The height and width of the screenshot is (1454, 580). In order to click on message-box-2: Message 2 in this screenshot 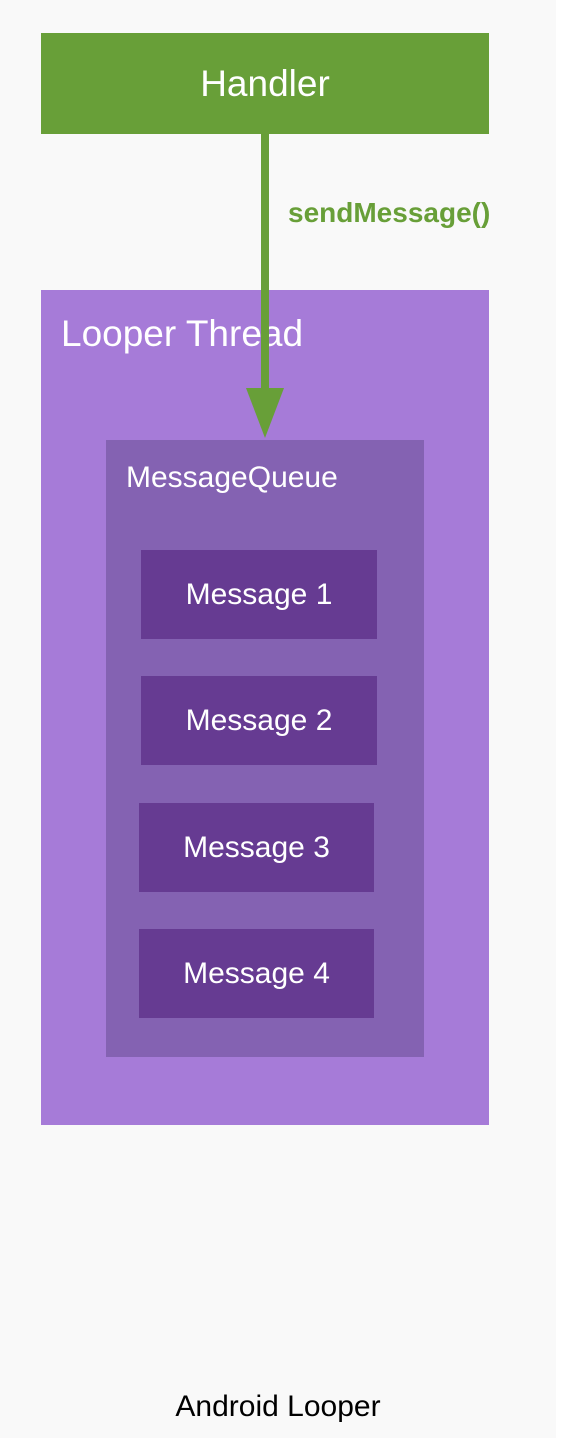, I will do `click(259, 720)`.